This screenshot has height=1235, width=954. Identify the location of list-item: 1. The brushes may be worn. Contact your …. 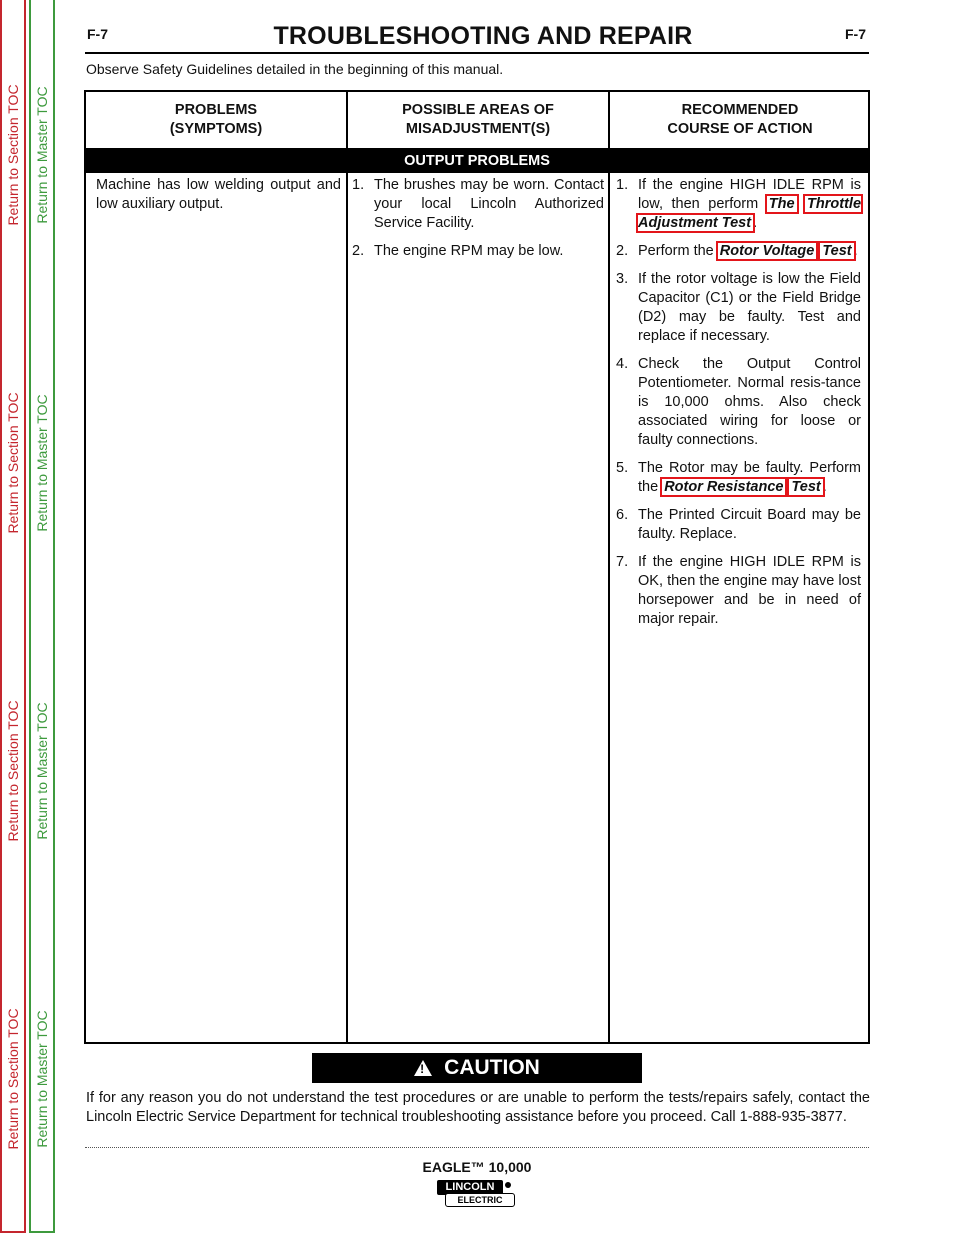
(478, 204).